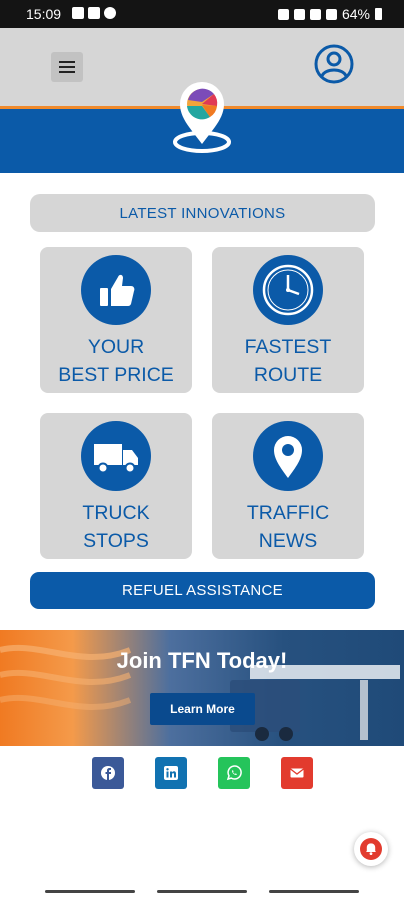 The image size is (404, 900). What do you see at coordinates (110, 13) in the screenshot?
I see `info-icon` at bounding box center [110, 13].